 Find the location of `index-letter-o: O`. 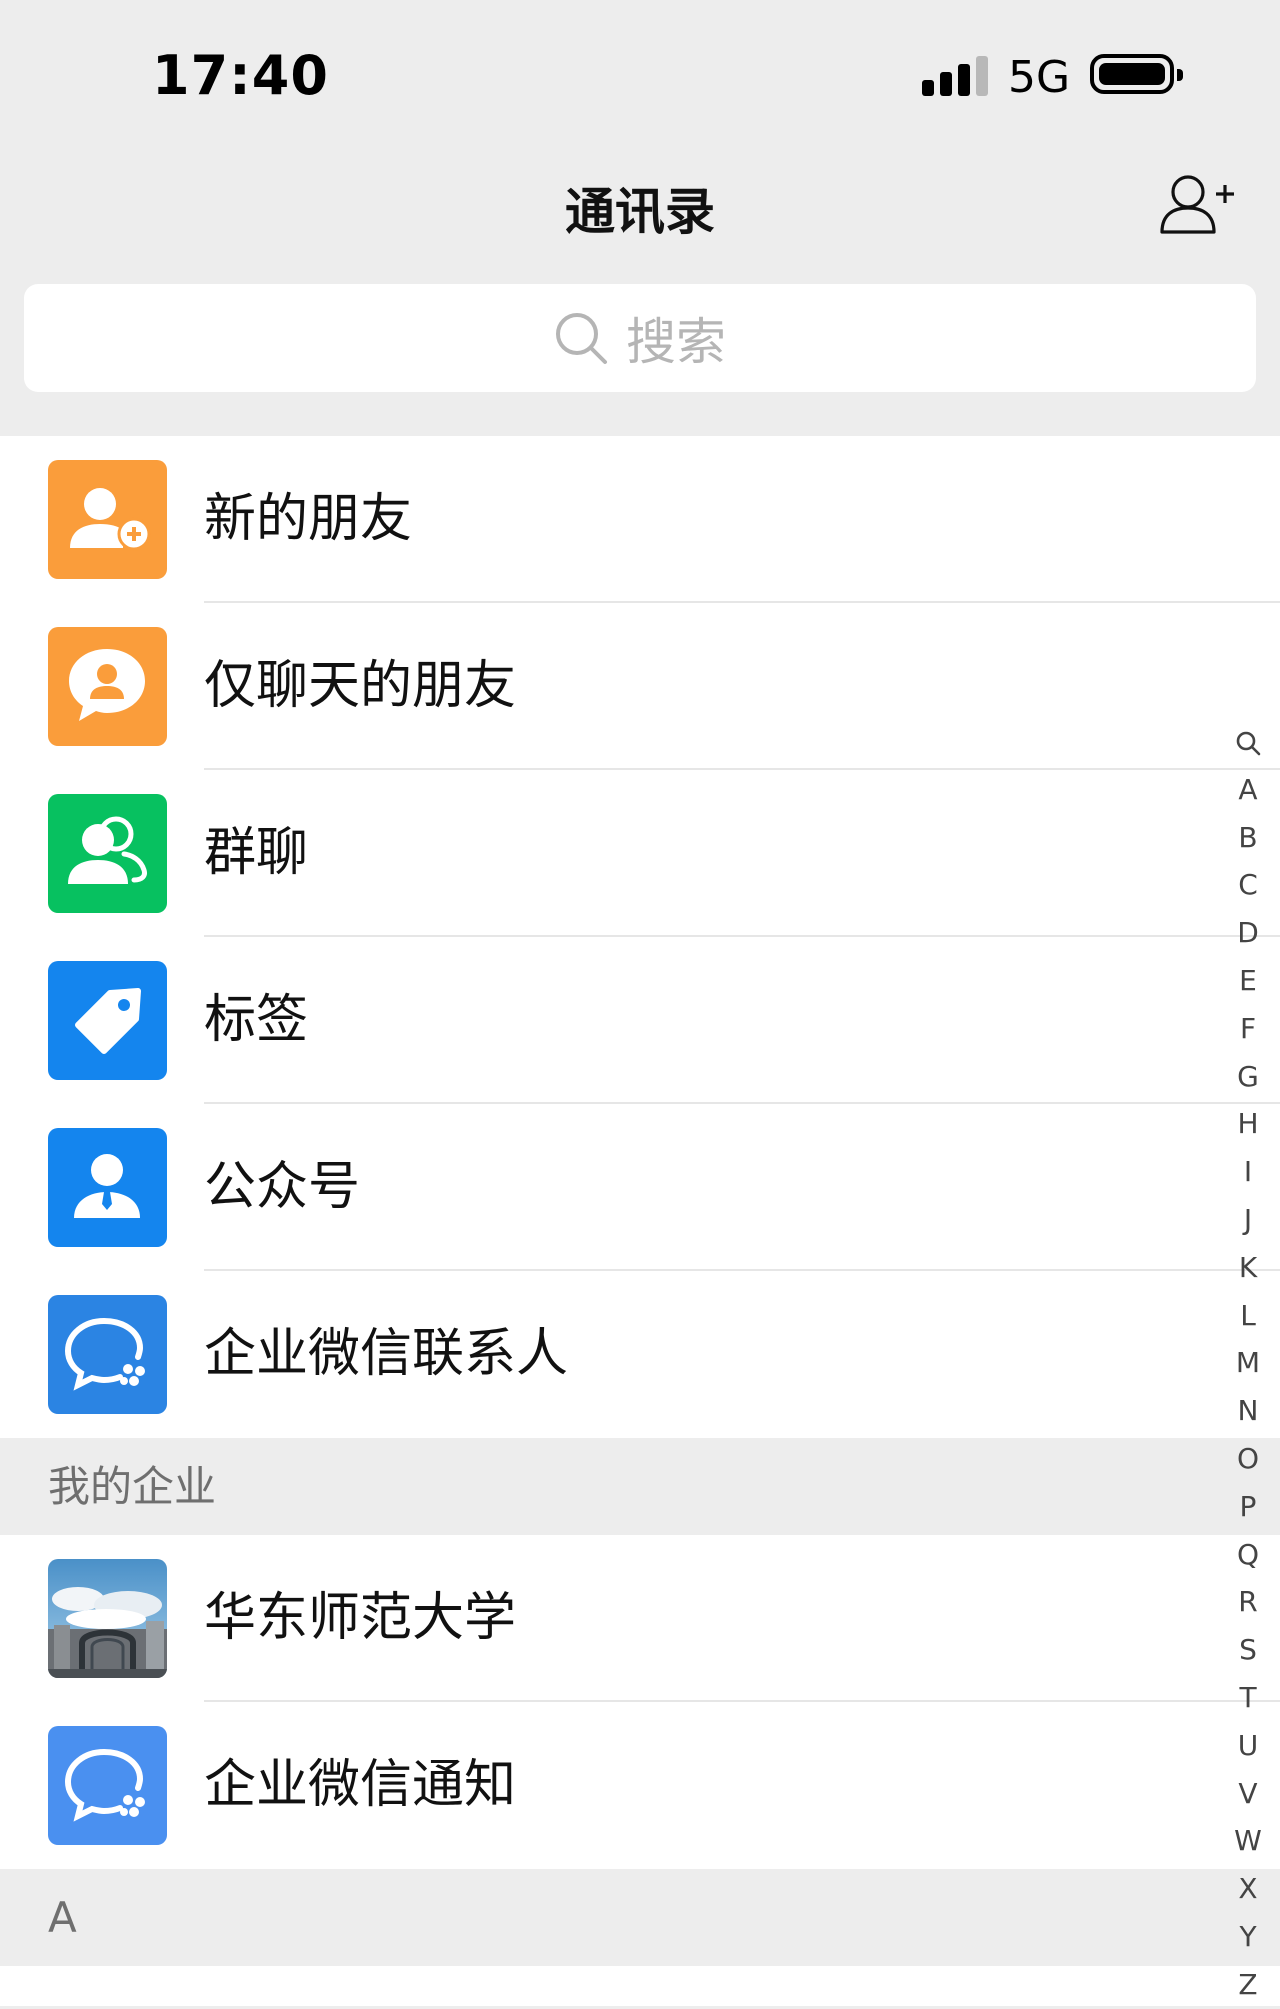

index-letter-o: O is located at coordinates (1248, 1459).